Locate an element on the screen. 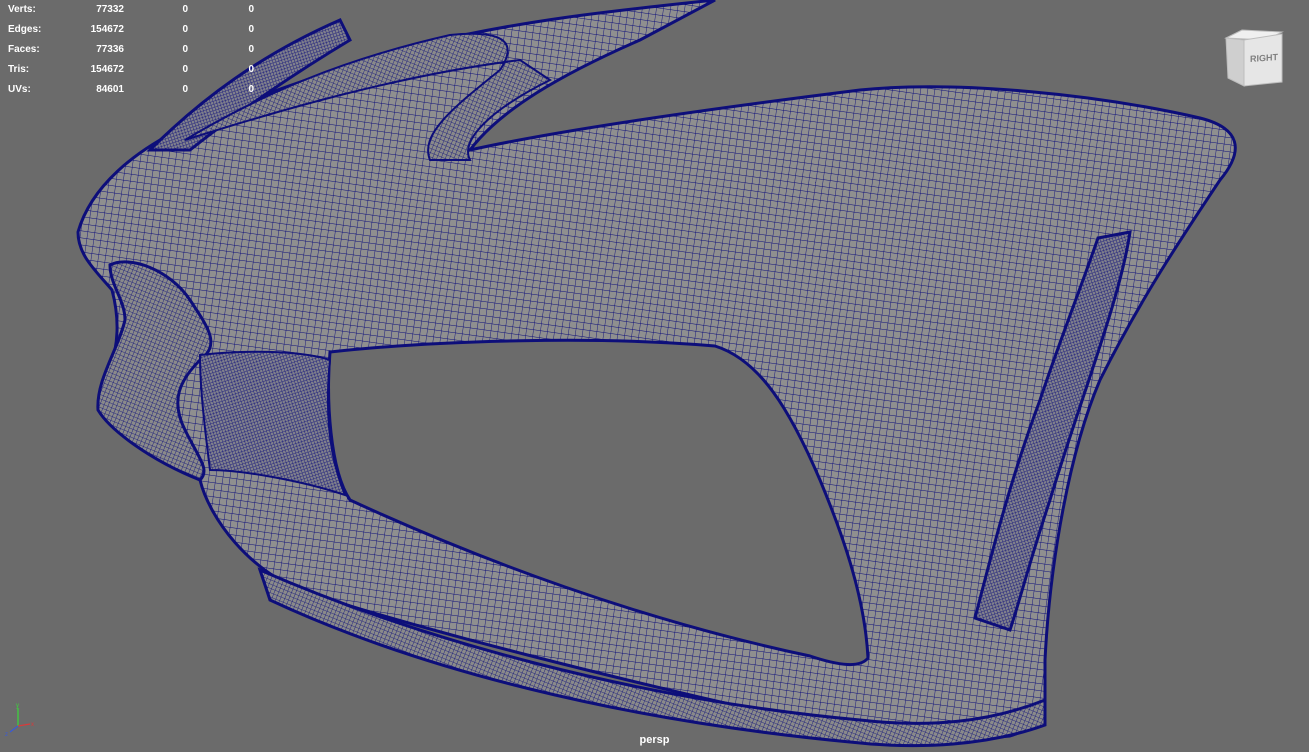 The width and height of the screenshot is (1309, 752). axis-x-line is located at coordinates (24, 725).